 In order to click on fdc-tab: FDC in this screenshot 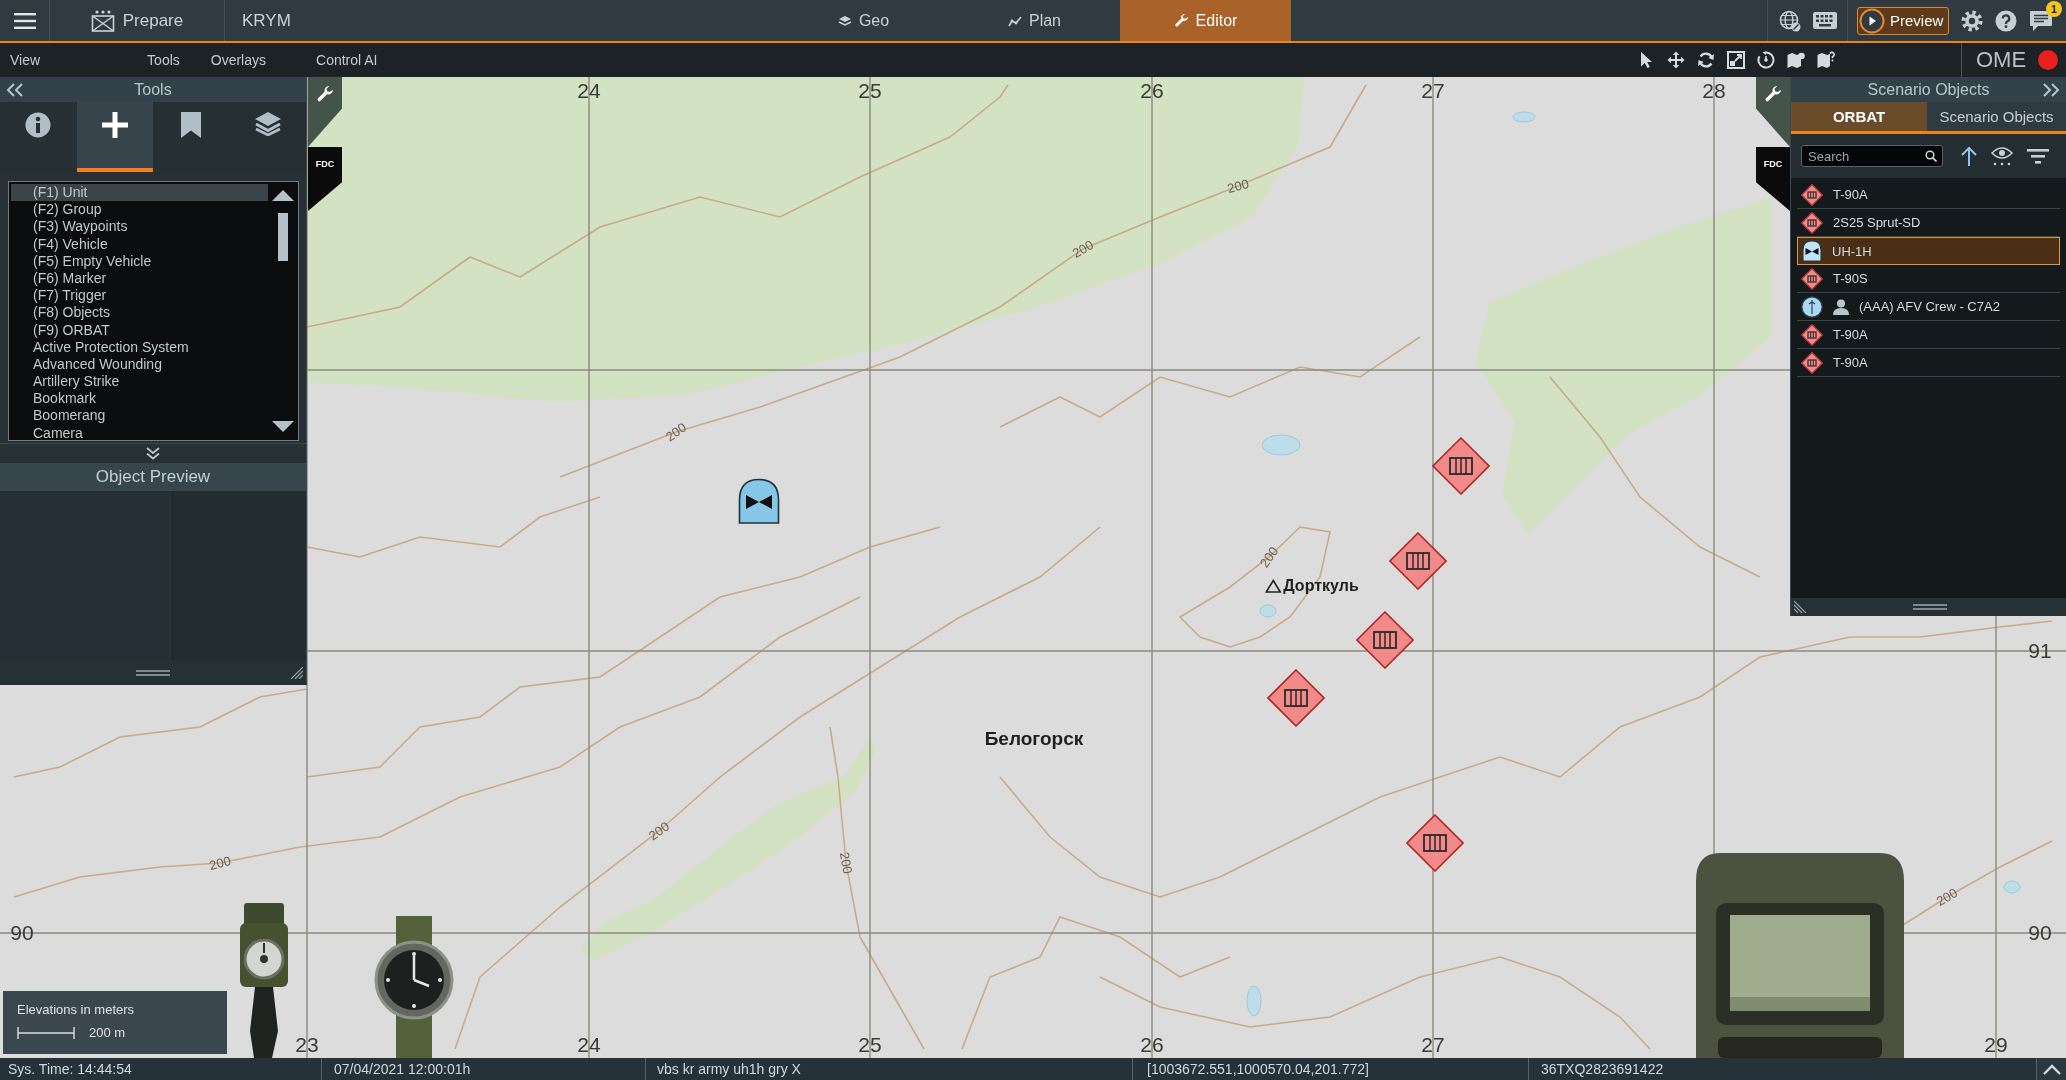, I will do `click(1773, 179)`.